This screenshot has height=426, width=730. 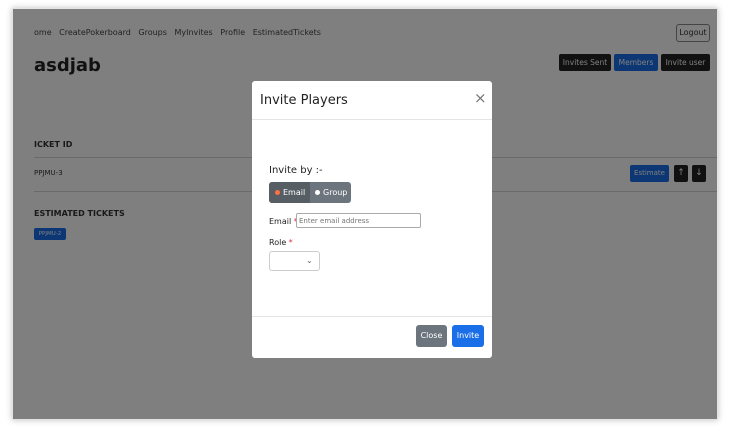 What do you see at coordinates (317, 192) in the screenshot?
I see `radio-unselected-icon` at bounding box center [317, 192].